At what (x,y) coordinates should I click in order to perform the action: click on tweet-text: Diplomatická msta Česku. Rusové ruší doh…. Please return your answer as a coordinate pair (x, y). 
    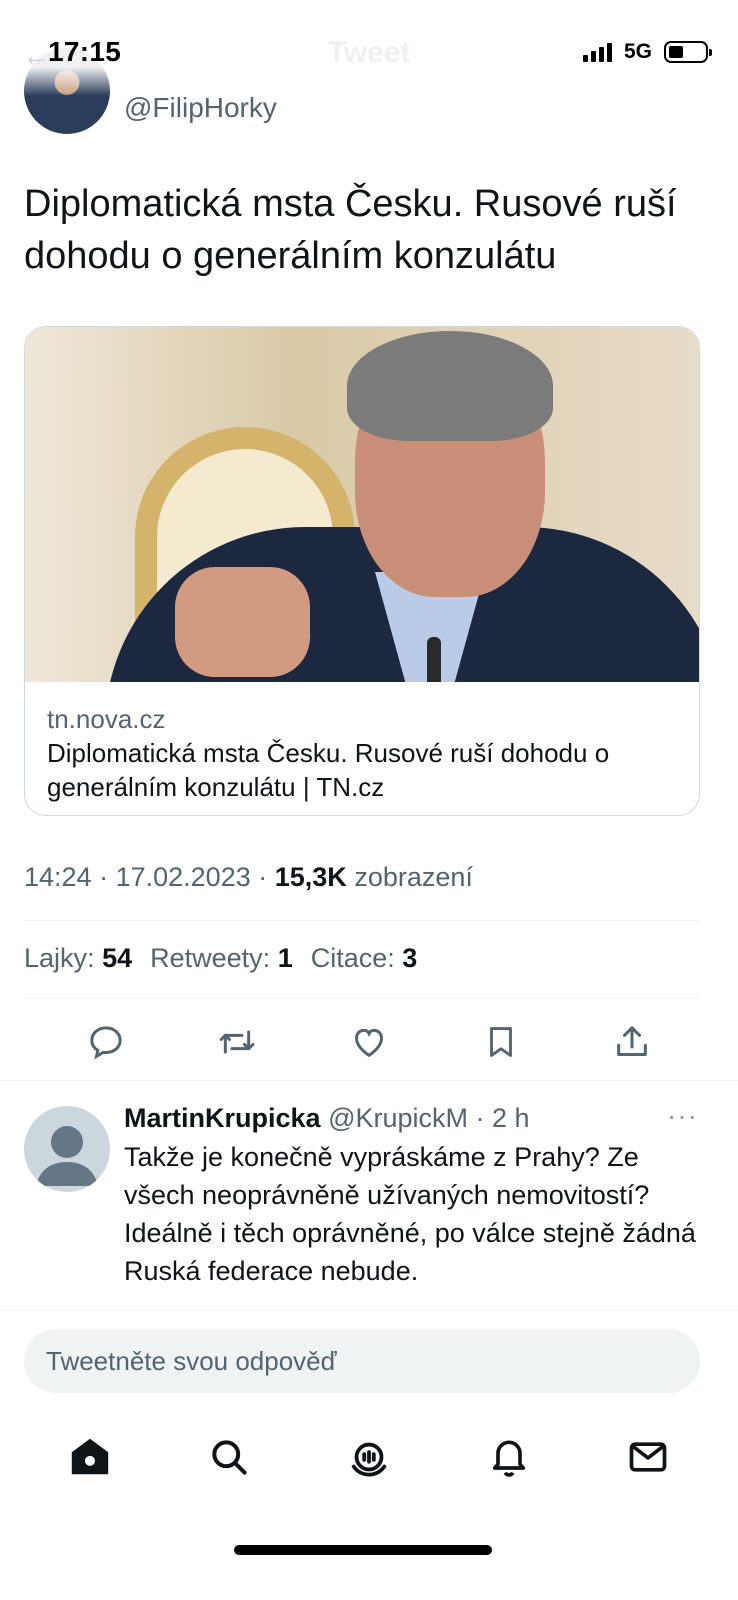
    Looking at the image, I should click on (350, 230).